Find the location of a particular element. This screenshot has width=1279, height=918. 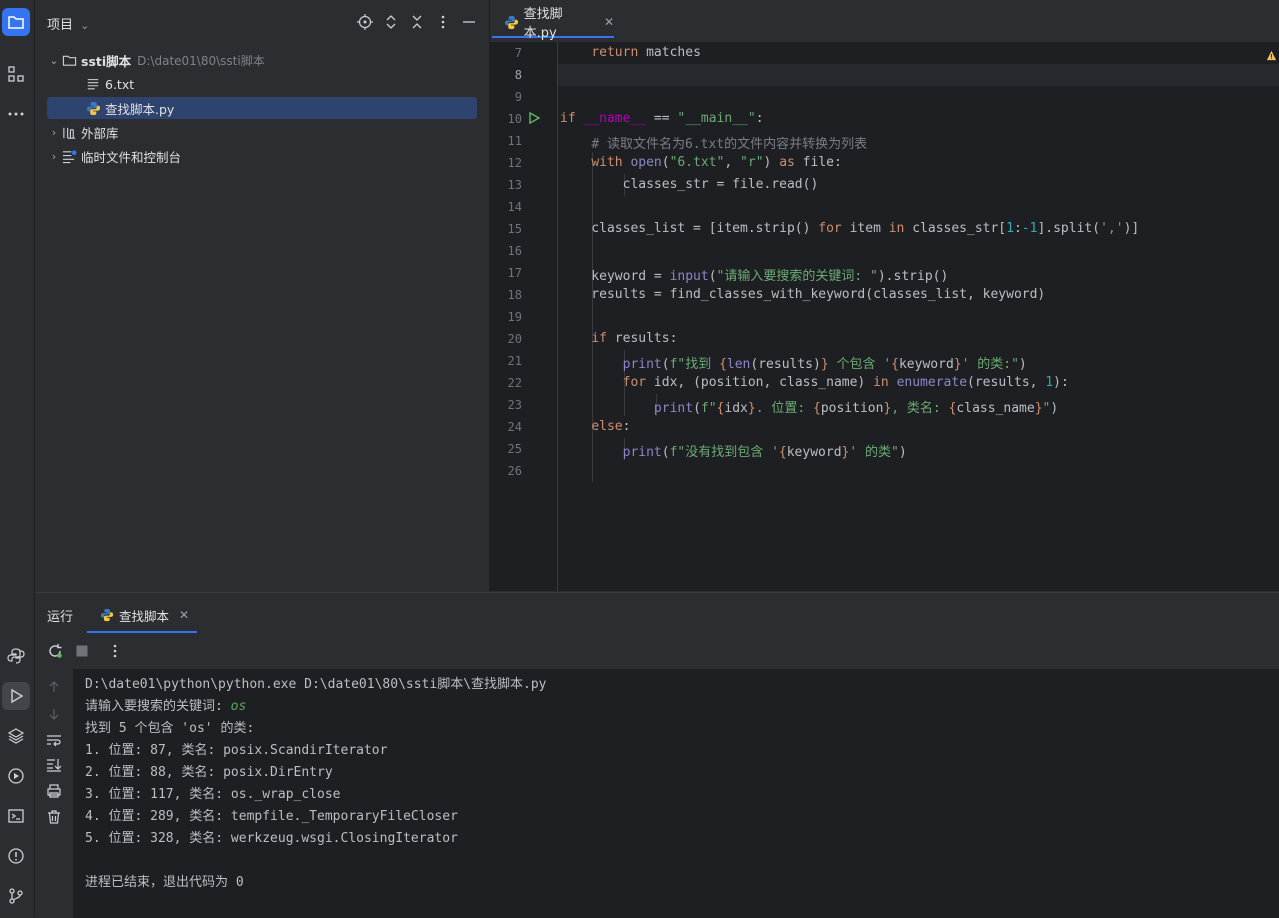

services-icon is located at coordinates (16, 776).